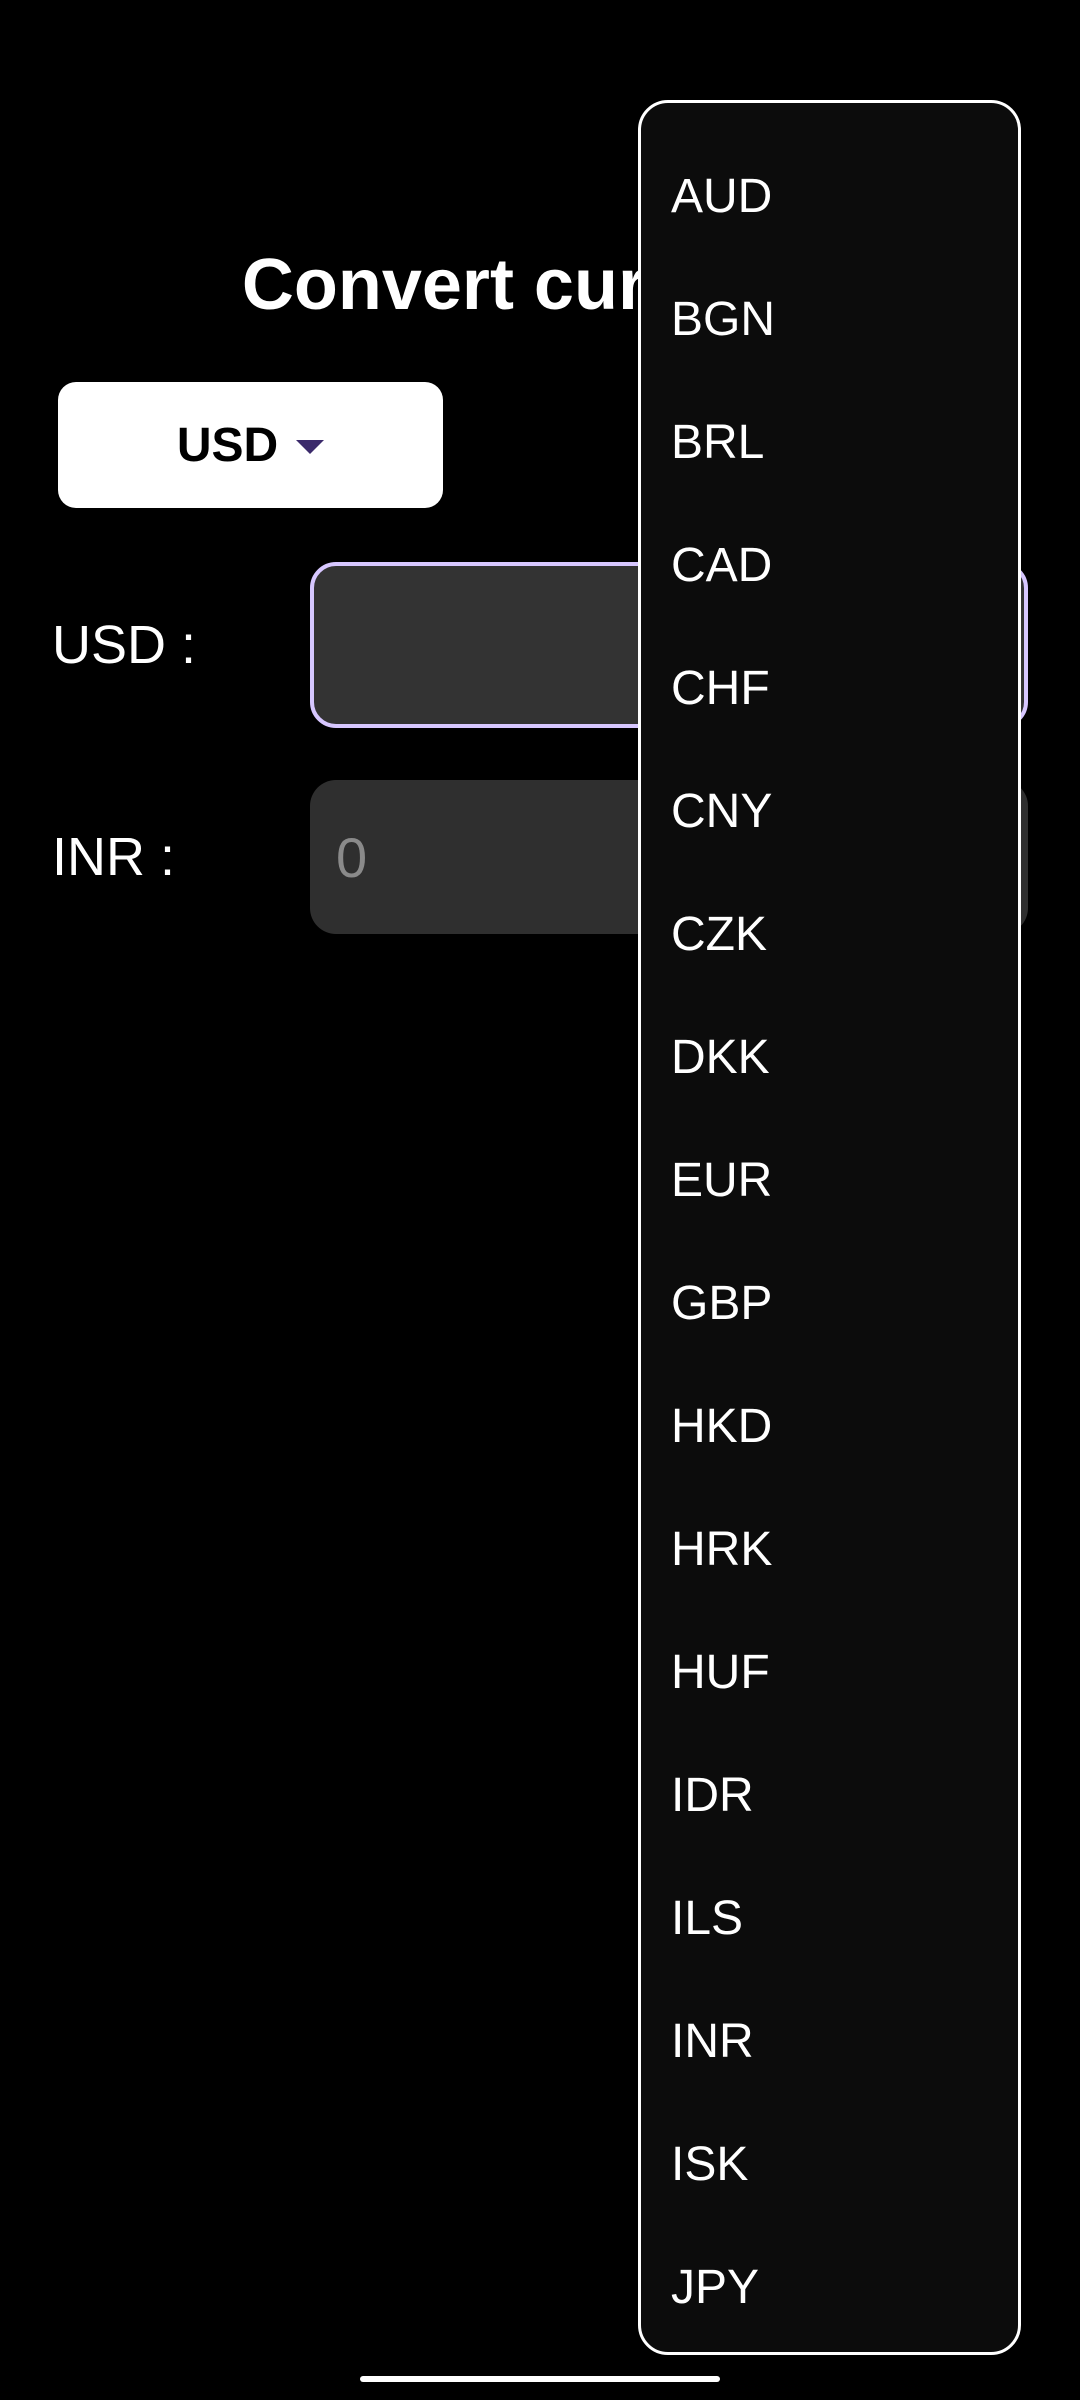  Describe the element at coordinates (829, 2164) in the screenshot. I see `dropdown-item-isk: ISK` at that location.